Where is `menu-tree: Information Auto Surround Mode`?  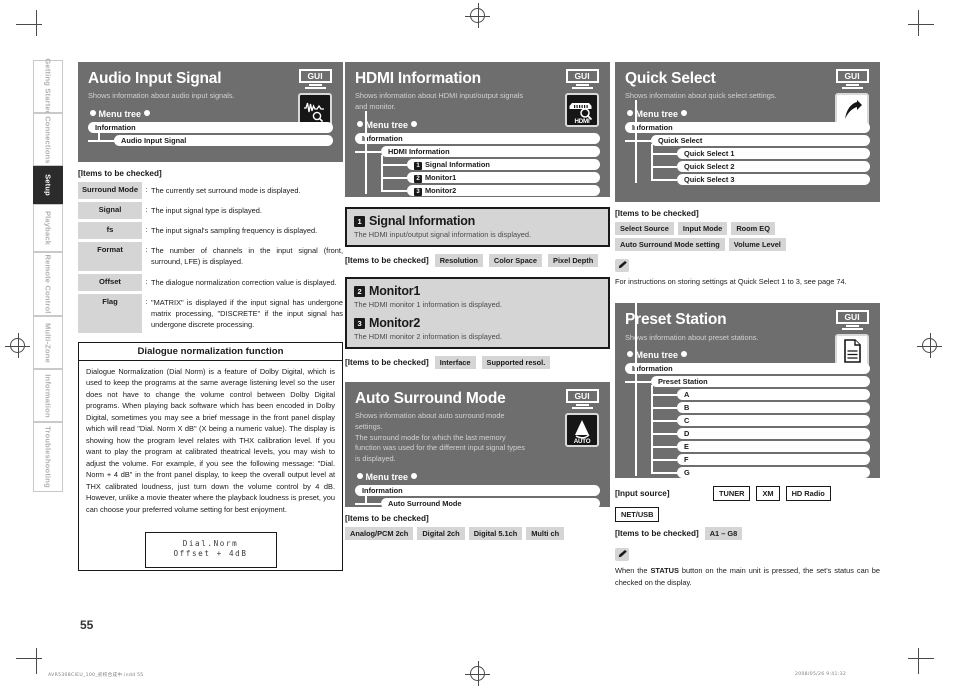 menu-tree: Information Auto Surround Mode is located at coordinates (477, 496).